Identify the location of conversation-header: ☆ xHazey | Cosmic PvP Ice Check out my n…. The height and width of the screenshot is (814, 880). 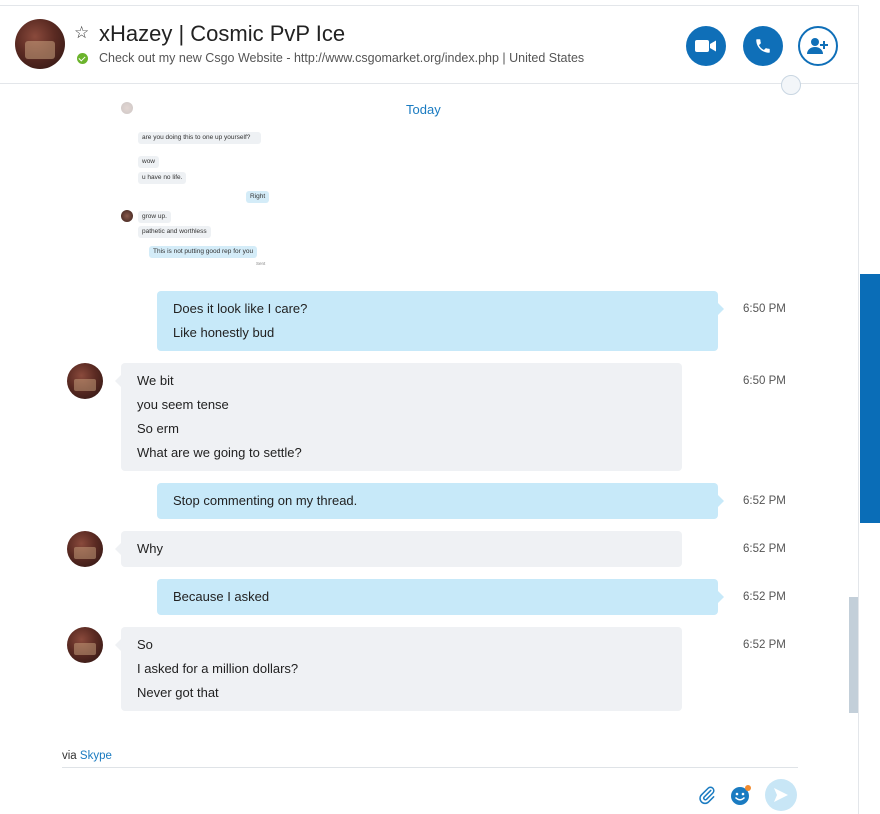
(429, 45).